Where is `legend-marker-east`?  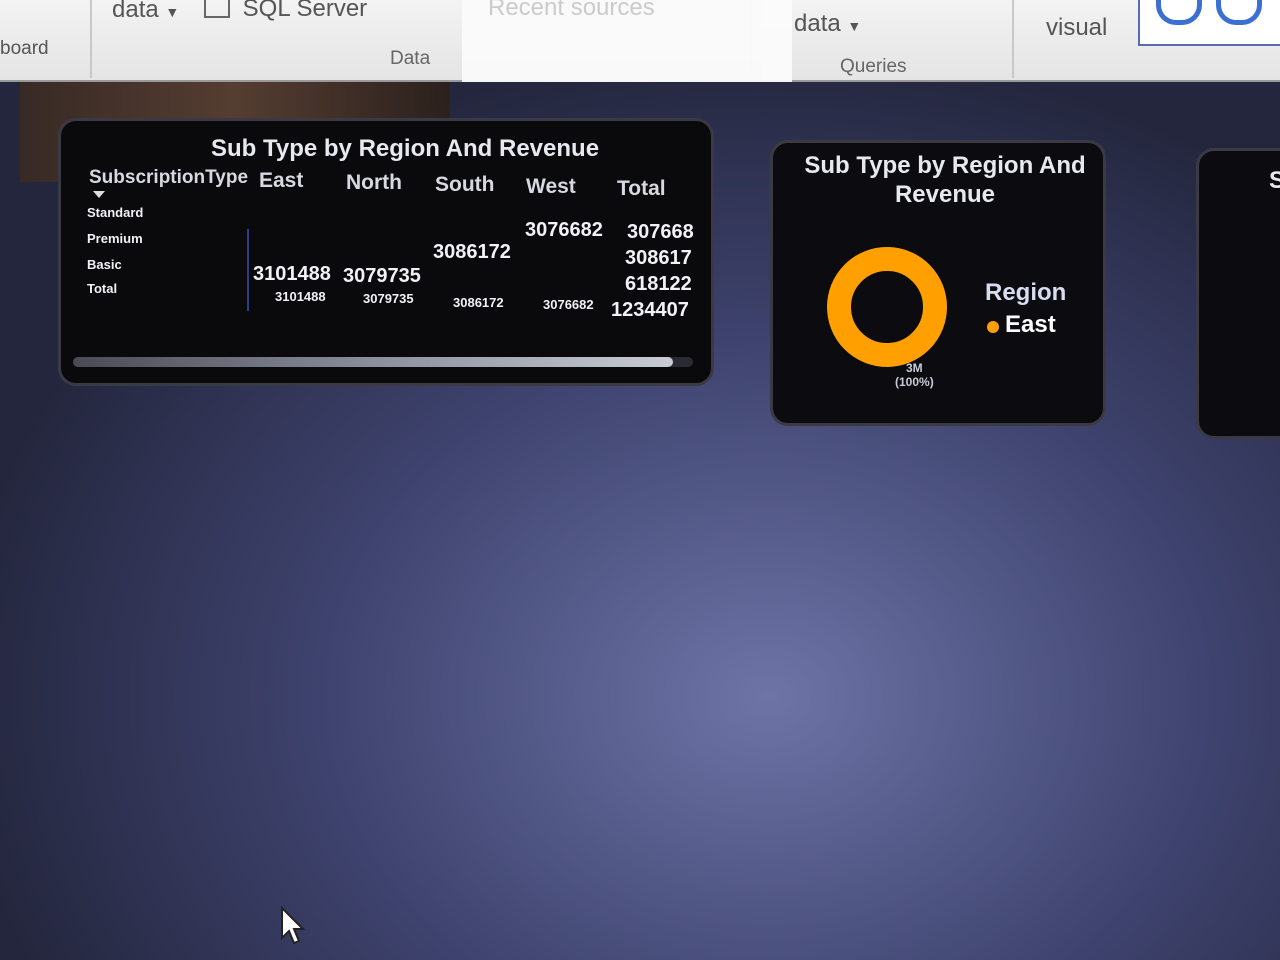 legend-marker-east is located at coordinates (993, 327).